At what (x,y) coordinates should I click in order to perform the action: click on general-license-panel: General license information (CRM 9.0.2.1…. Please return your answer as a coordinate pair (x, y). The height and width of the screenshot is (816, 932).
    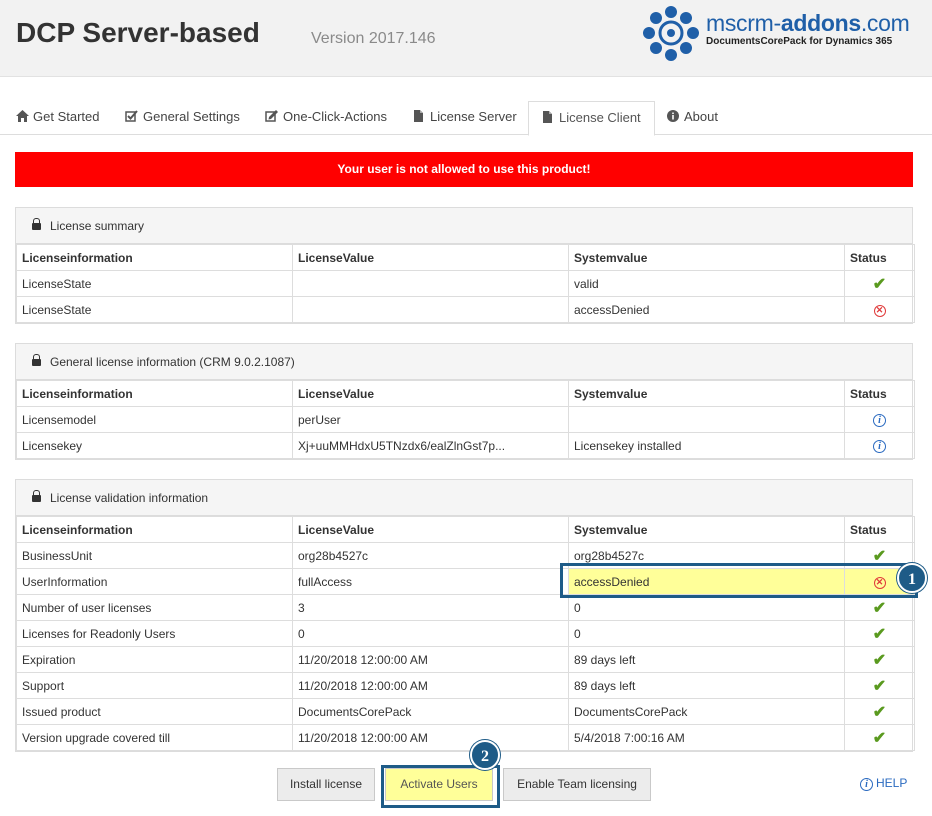
    Looking at the image, I should click on (465, 401).